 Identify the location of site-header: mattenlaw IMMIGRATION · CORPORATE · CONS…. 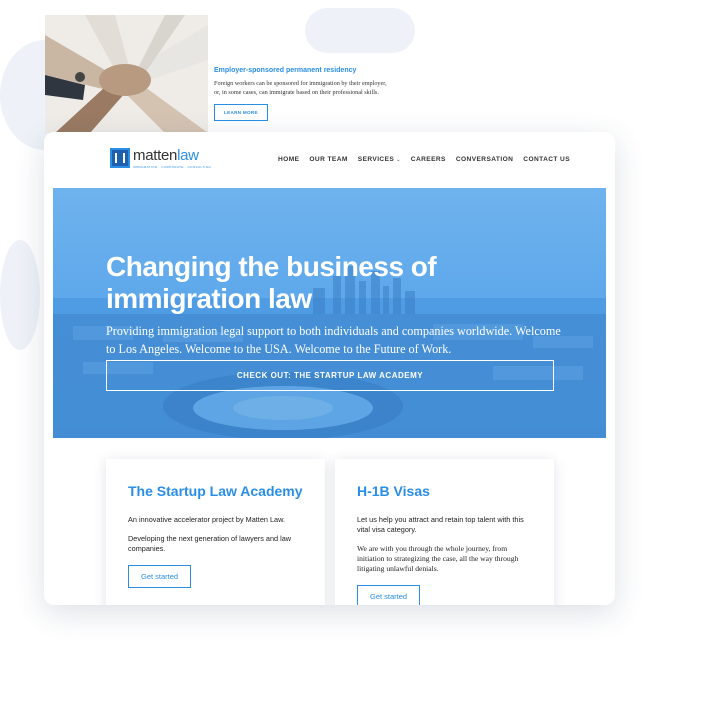
(329, 160).